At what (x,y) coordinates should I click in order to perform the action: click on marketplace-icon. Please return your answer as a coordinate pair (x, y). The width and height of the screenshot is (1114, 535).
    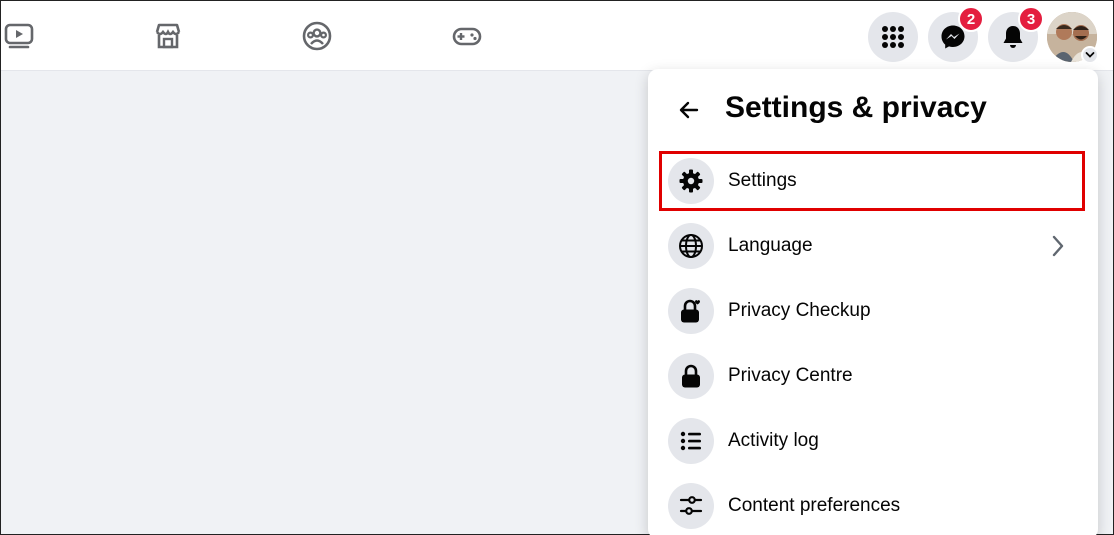
    Looking at the image, I should click on (168, 36).